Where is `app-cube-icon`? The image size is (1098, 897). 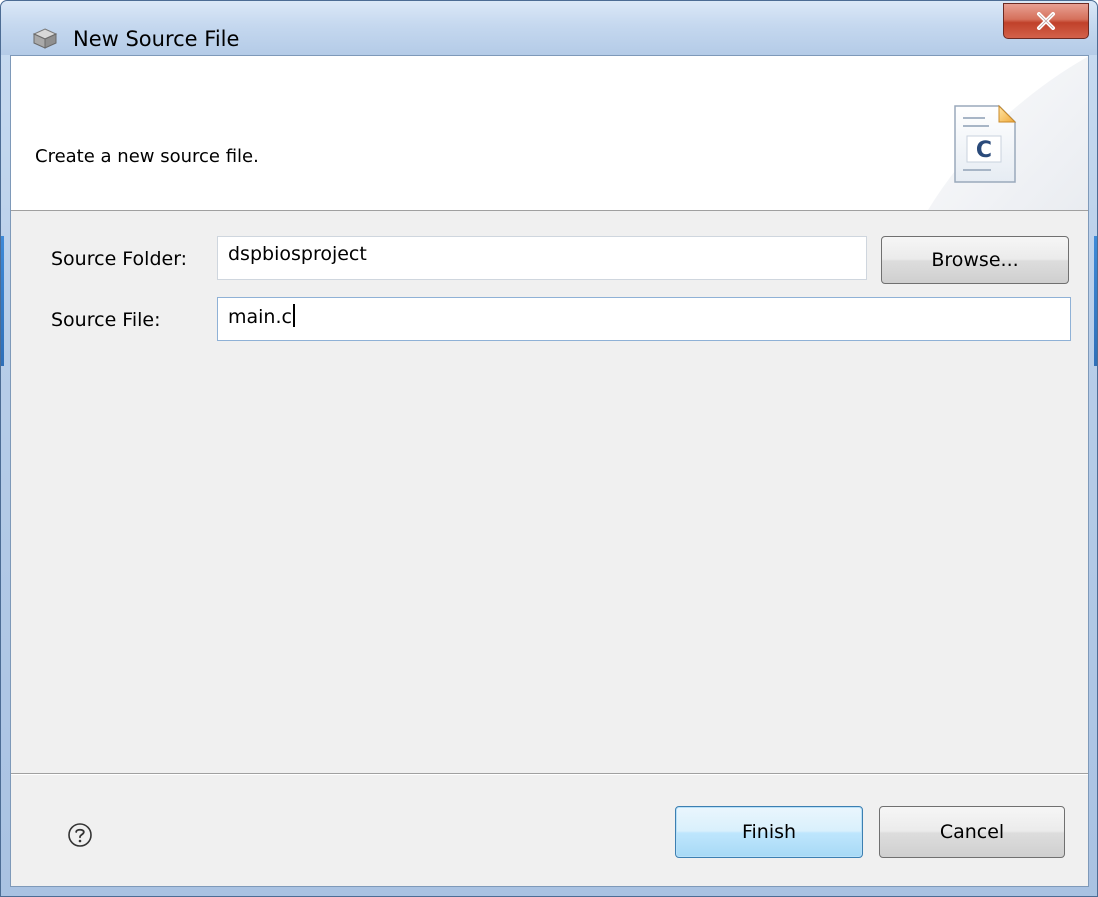 app-cube-icon is located at coordinates (45, 38).